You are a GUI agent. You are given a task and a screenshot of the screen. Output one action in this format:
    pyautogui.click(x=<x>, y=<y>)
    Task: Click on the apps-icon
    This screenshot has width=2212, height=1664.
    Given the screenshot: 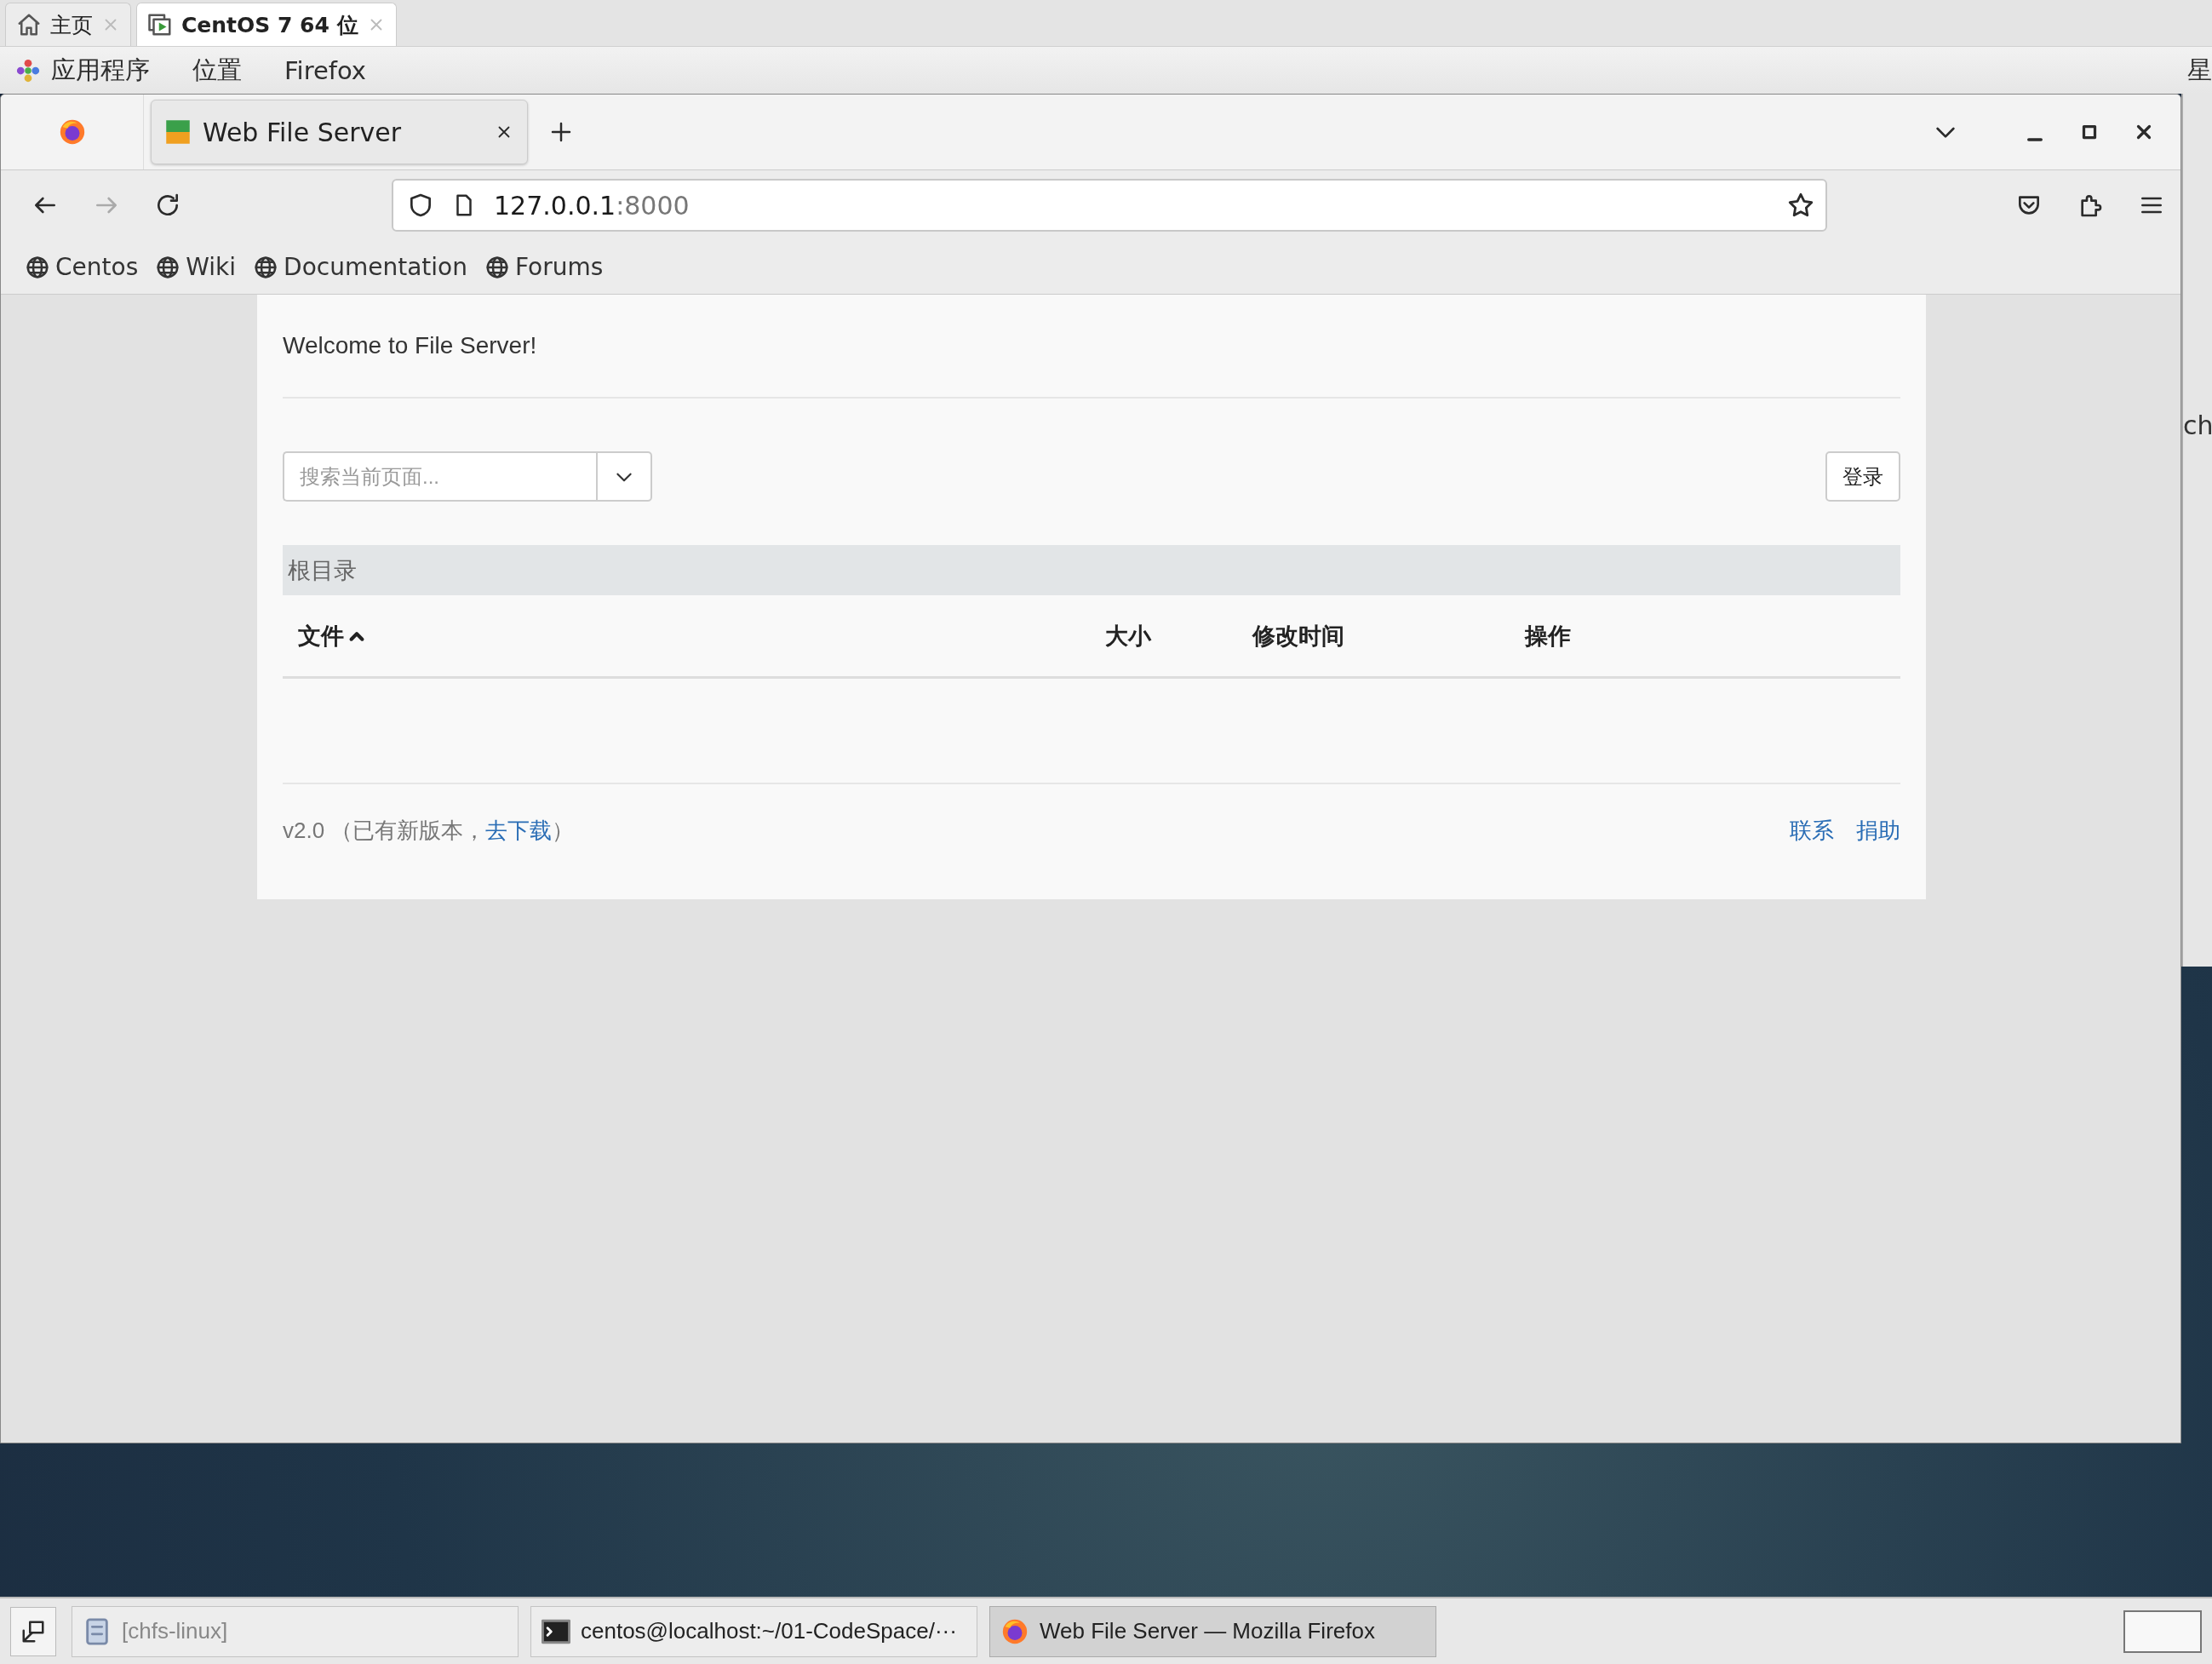 What is the action you would take?
    pyautogui.click(x=28, y=70)
    